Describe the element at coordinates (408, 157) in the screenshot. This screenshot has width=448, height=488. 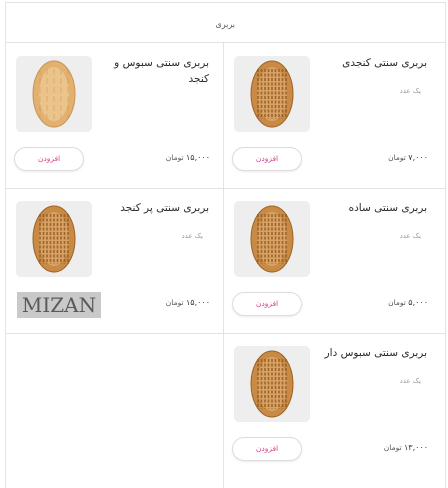
I see `product-price: ۷,۰۰۰ تومان` at that location.